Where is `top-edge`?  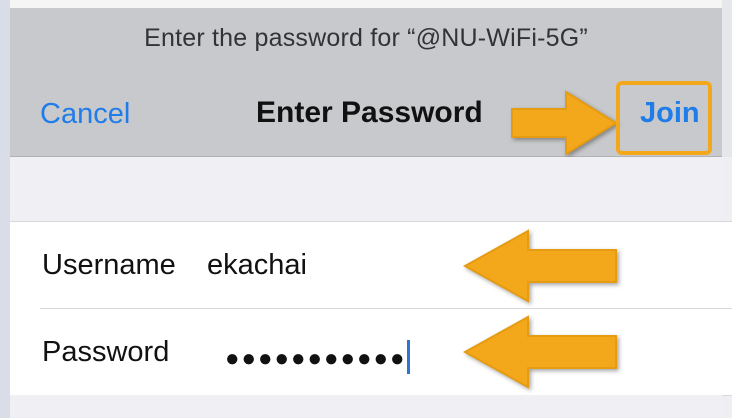
top-edge is located at coordinates (366, 4).